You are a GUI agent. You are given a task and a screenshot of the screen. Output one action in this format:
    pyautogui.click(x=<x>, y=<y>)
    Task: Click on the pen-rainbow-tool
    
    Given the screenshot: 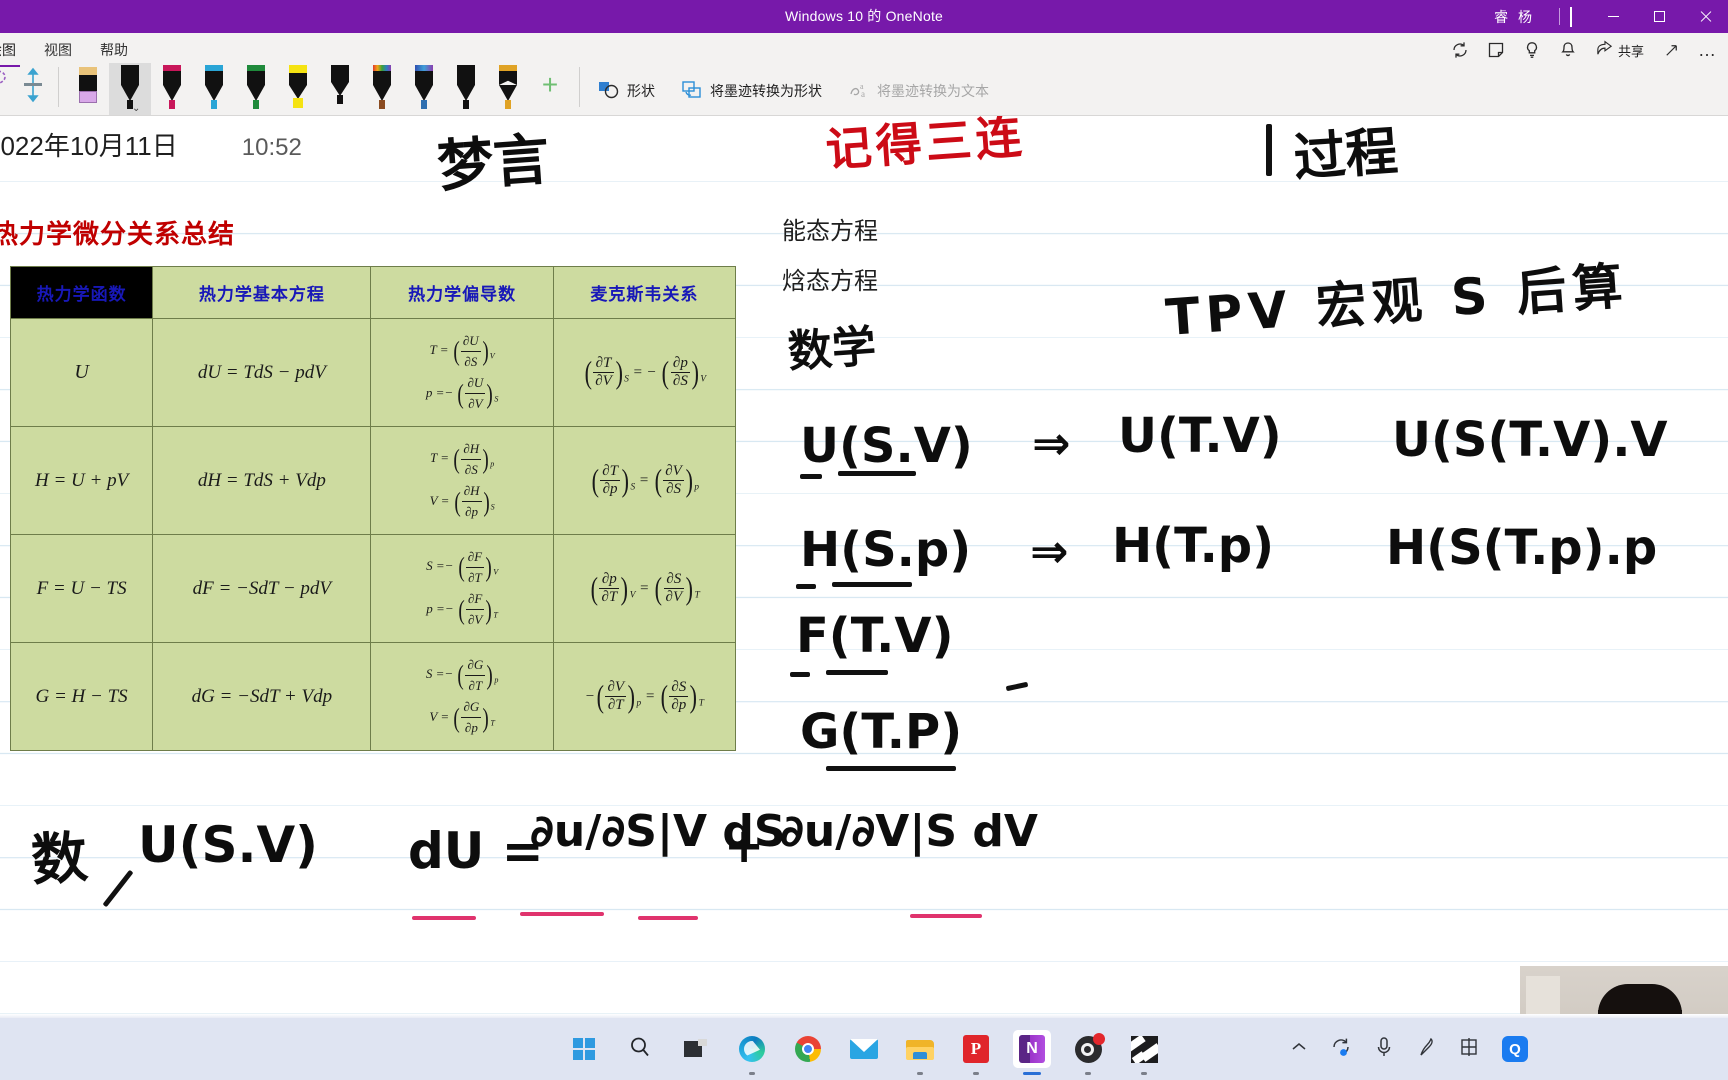 What is the action you would take?
    pyautogui.click(x=382, y=89)
    